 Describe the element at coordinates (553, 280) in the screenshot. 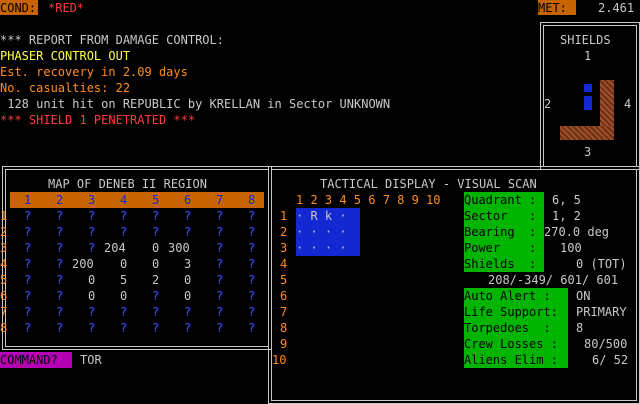

I see `shield-strengths: 208/-349/ 601/ 601` at that location.